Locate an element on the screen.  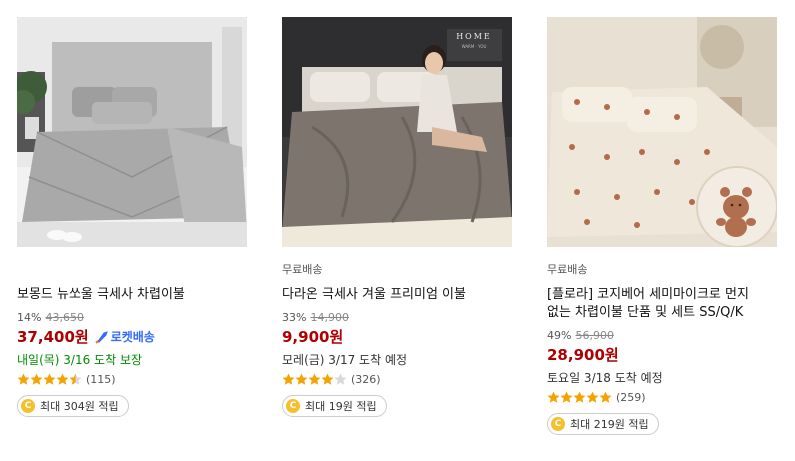
price-row: 37,400원 로켓배송 is located at coordinates (137, 336).